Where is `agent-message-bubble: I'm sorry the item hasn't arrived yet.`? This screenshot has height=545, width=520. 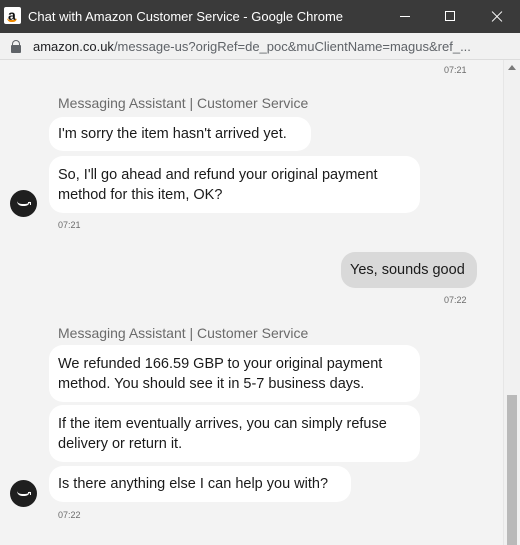 agent-message-bubble: I'm sorry the item hasn't arrived yet. is located at coordinates (180, 134).